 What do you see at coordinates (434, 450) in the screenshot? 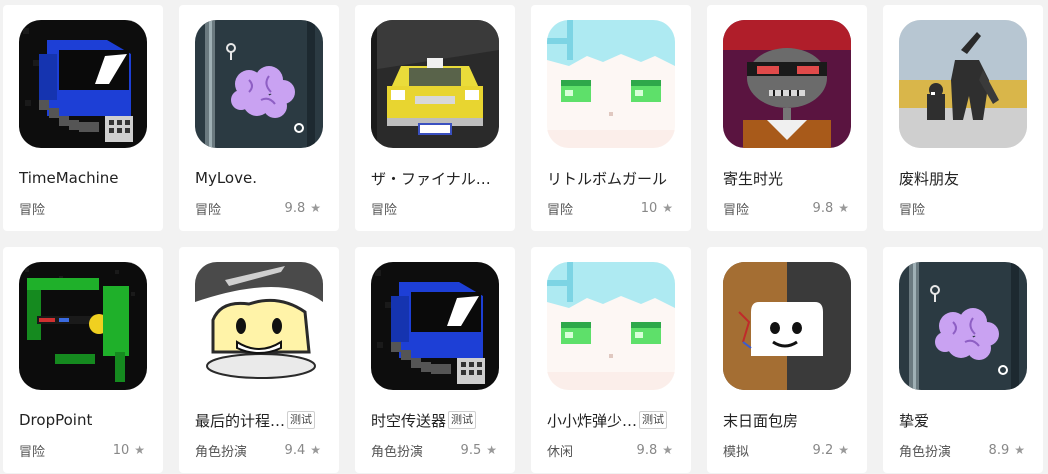
I see `game-meta: 角色扮演 9.5 ★` at bounding box center [434, 450].